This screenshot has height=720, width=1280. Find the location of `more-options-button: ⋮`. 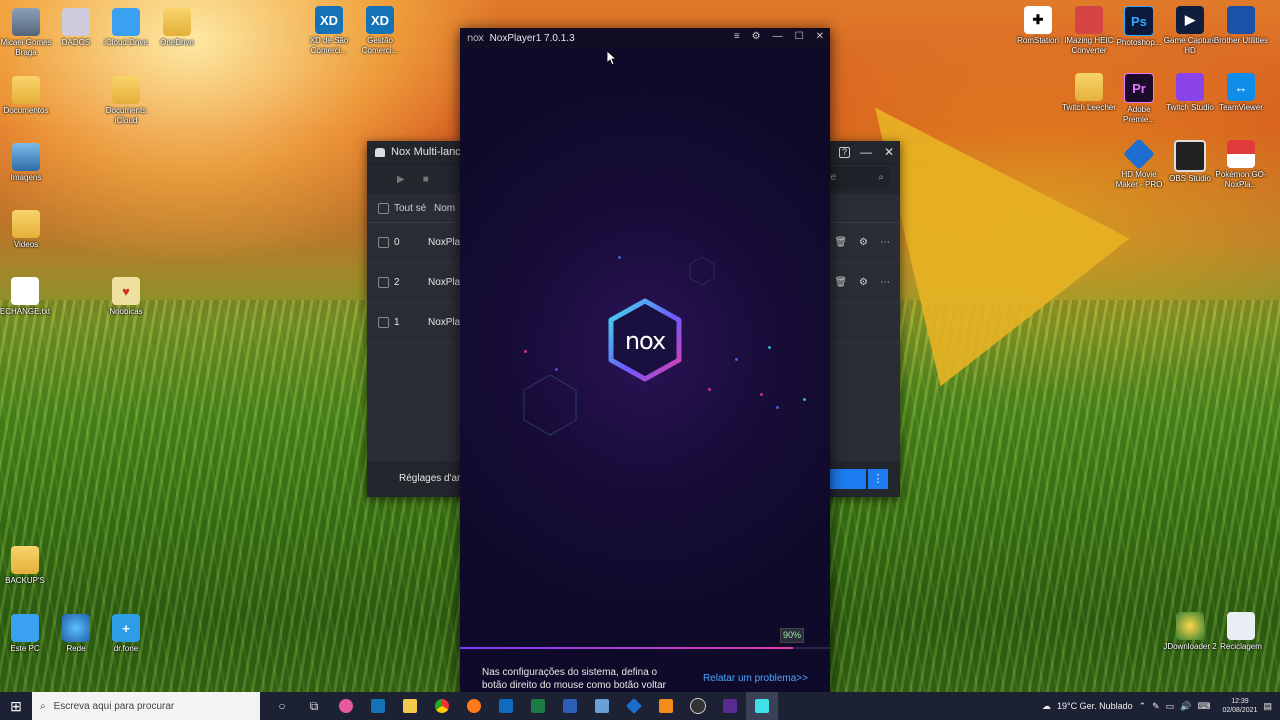

more-options-button: ⋮ is located at coordinates (878, 479).